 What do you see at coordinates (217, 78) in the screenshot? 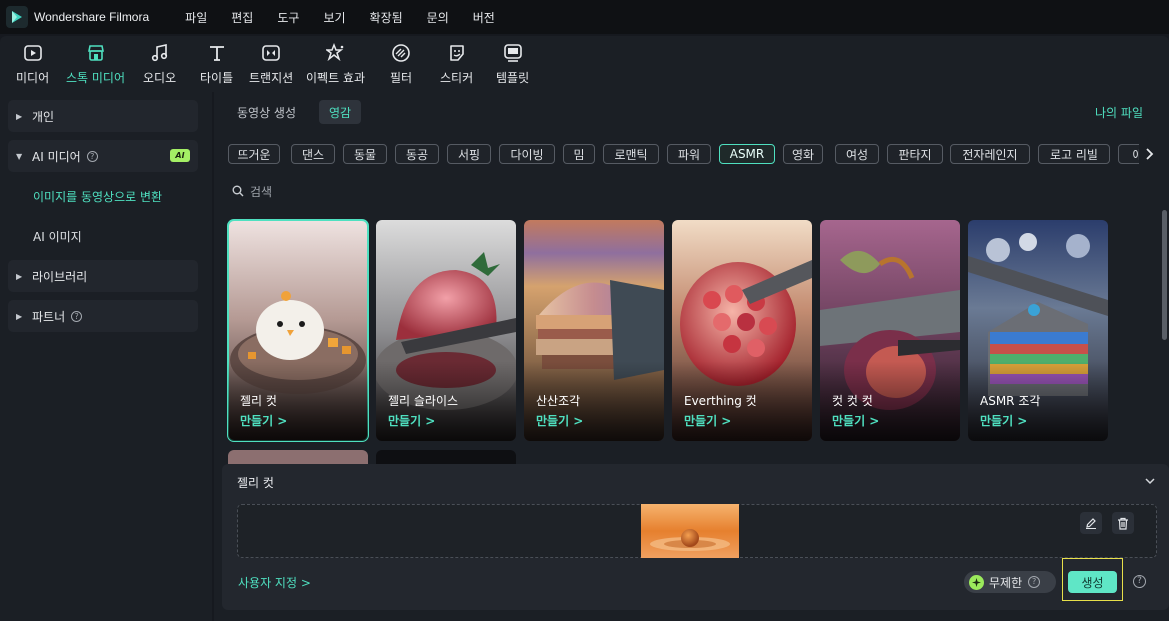
I see `toolbar-label: 타이틀` at bounding box center [217, 78].